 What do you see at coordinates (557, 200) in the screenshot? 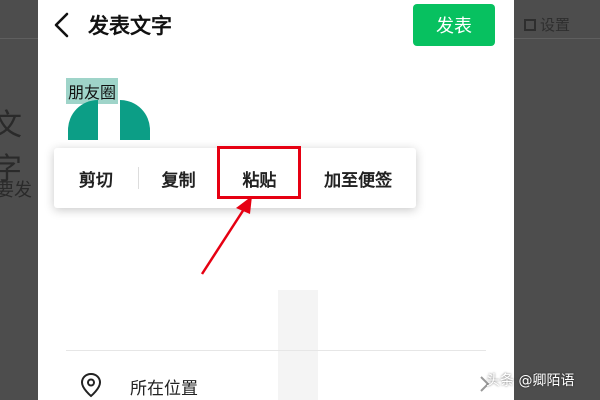
I see `background-right-strip: 设置` at bounding box center [557, 200].